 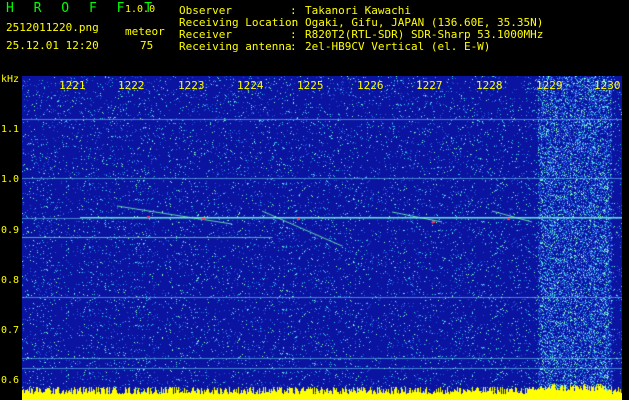 What do you see at coordinates (429, 85) in the screenshot?
I see `x-tick-label: 1227` at bounding box center [429, 85].